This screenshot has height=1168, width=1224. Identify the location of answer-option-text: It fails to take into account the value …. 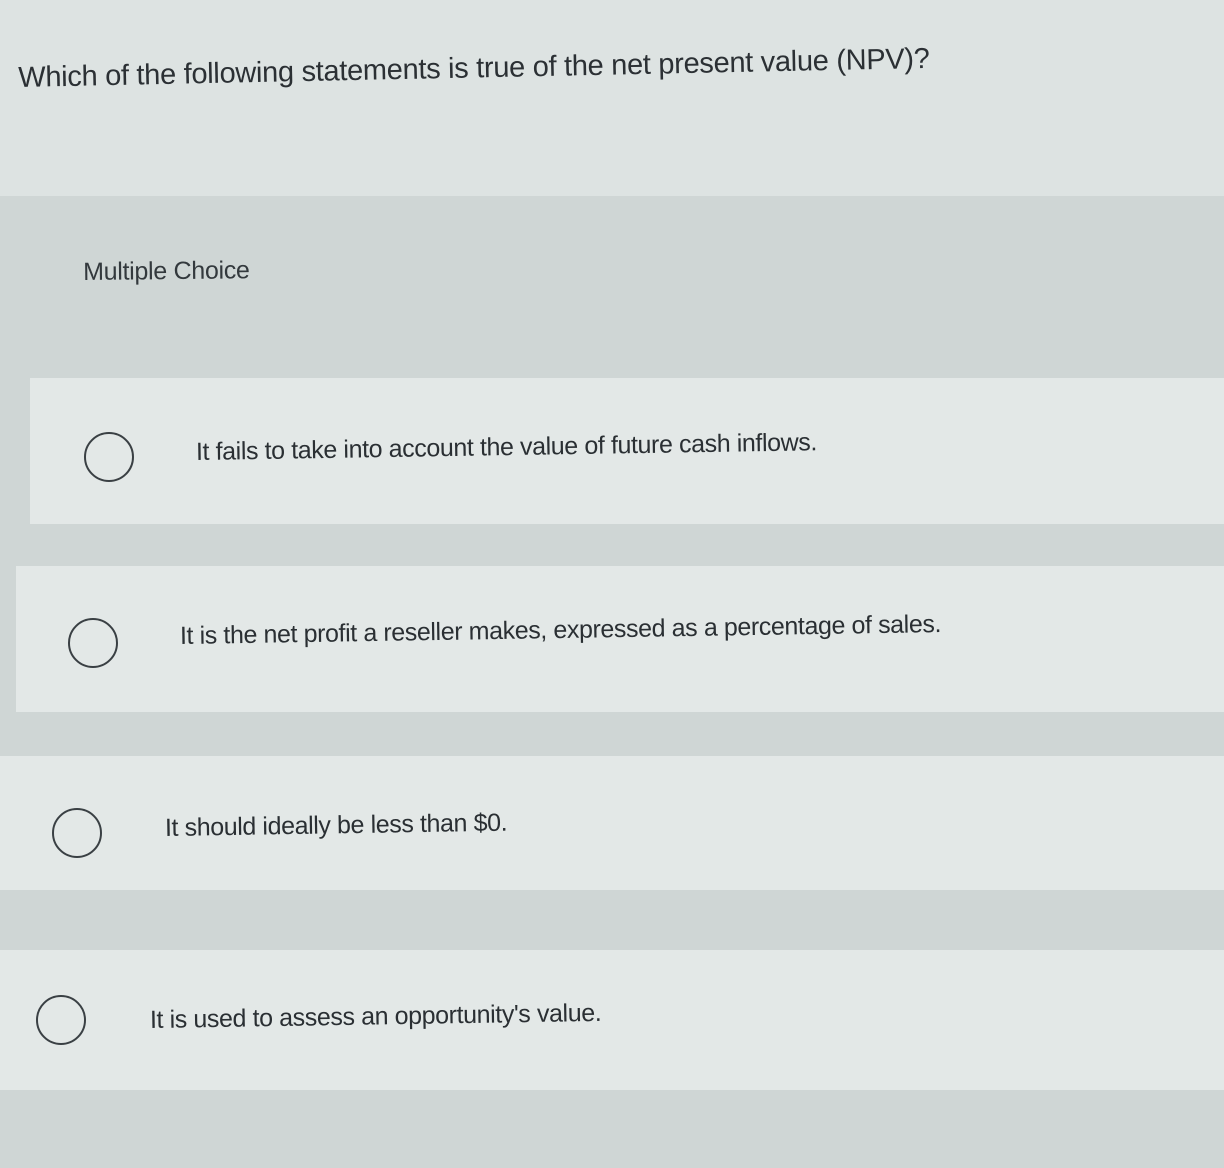
(506, 447).